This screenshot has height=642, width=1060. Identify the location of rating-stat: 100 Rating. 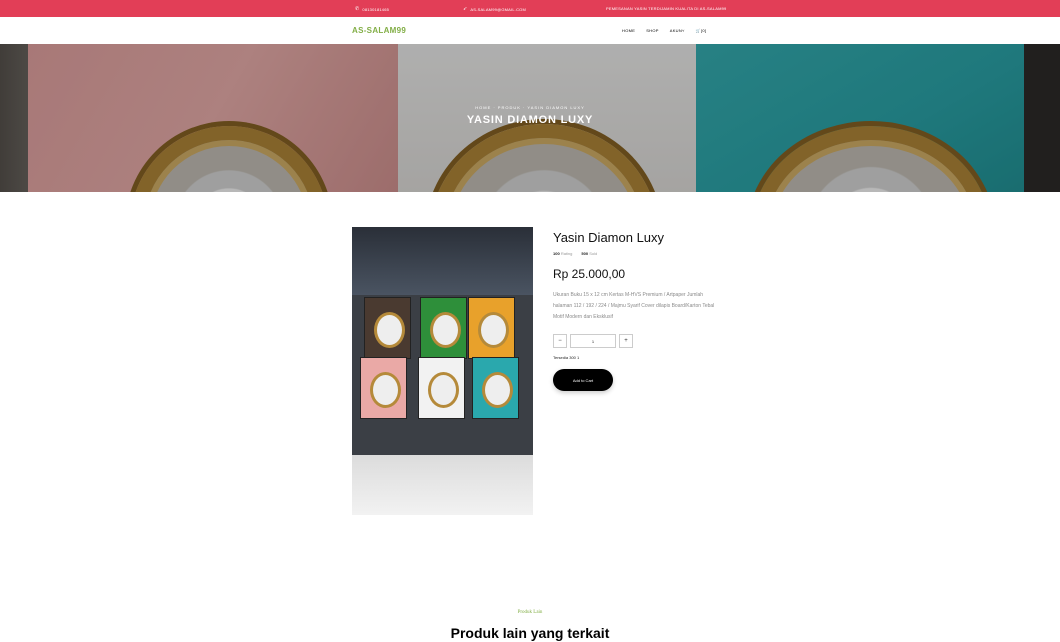
(562, 253).